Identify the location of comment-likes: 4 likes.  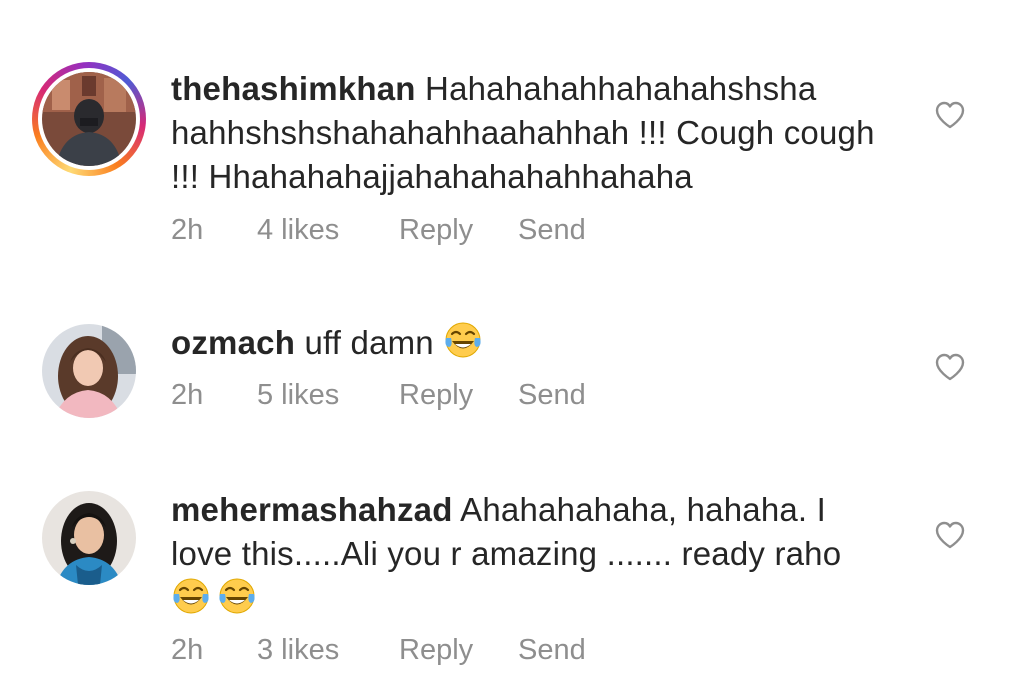
(328, 230).